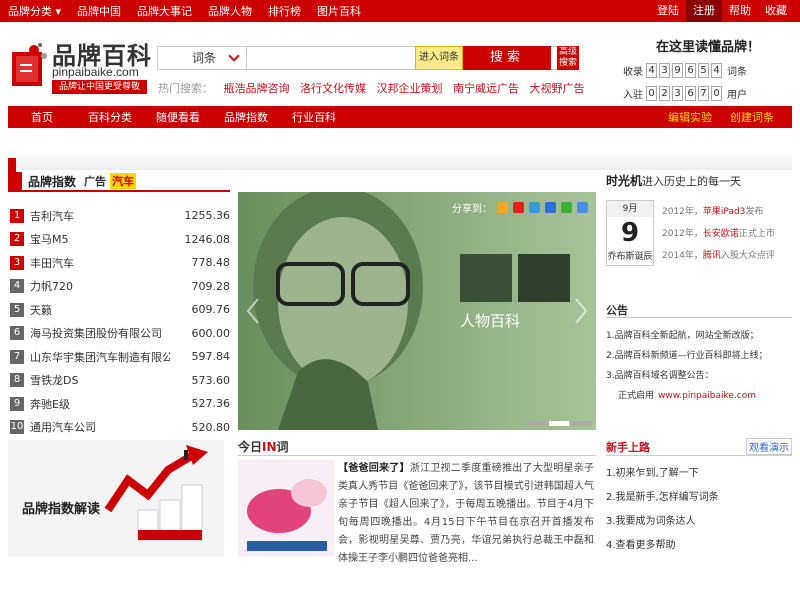 The height and width of the screenshot is (600, 800). I want to click on account-links: 登陆 注册 帮助 收藏, so click(722, 11).